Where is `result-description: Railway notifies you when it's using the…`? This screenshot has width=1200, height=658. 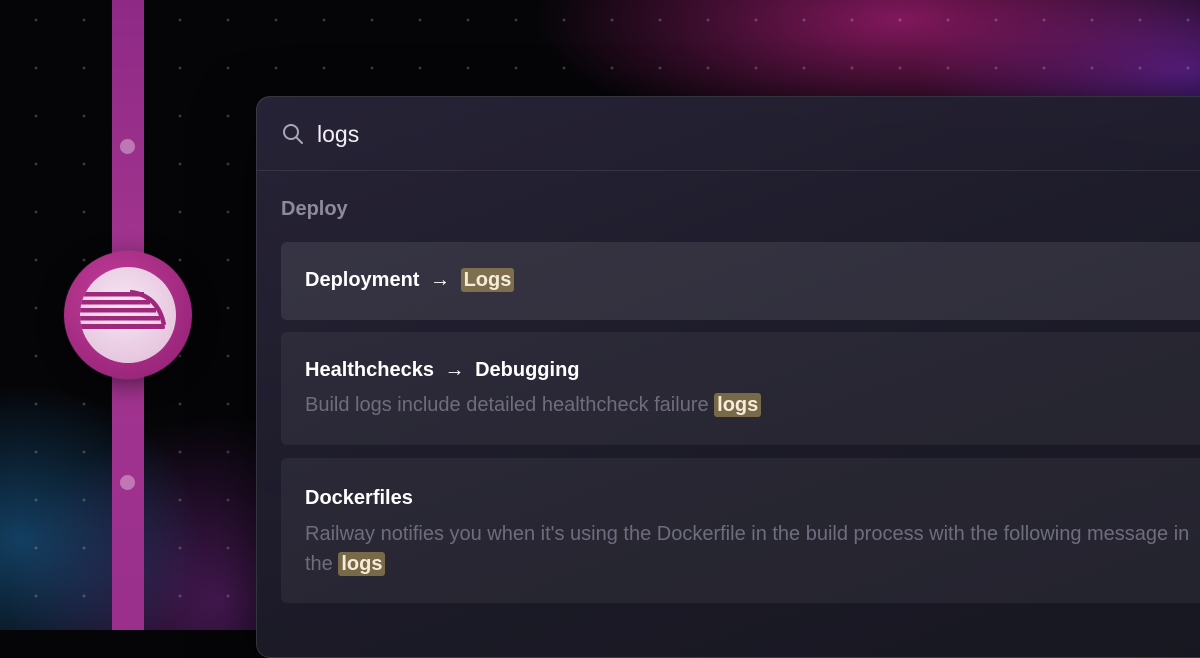 result-description: Railway notifies you when it's using the… is located at coordinates (748, 549).